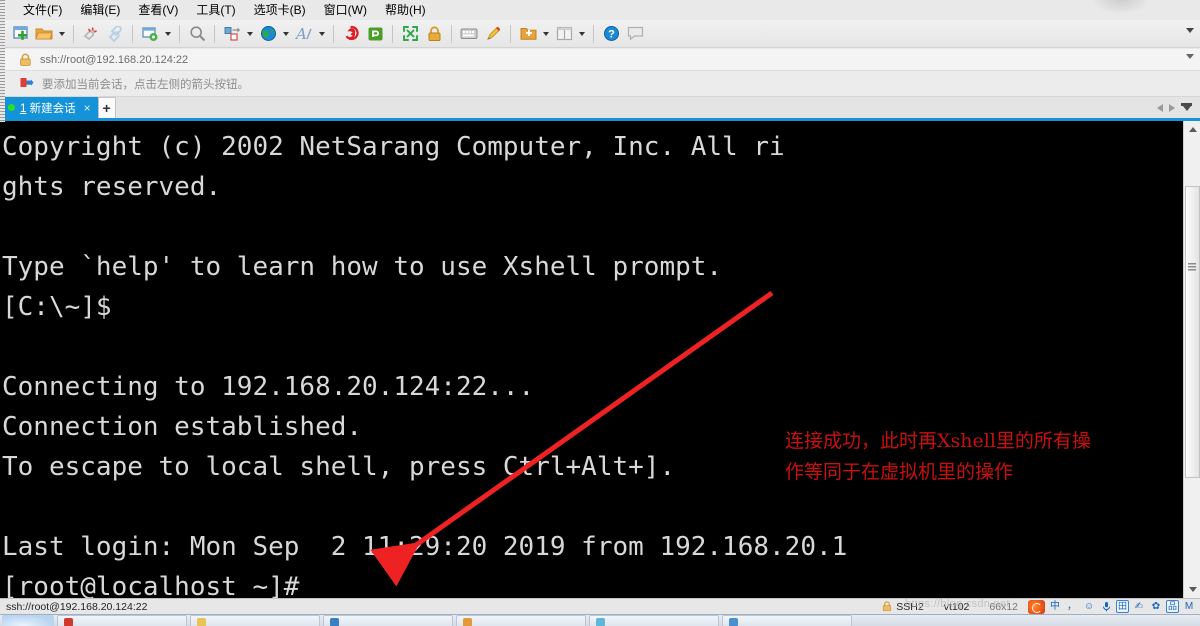 The height and width of the screenshot is (626, 1200). I want to click on scrollbar-grip, so click(1192, 267).